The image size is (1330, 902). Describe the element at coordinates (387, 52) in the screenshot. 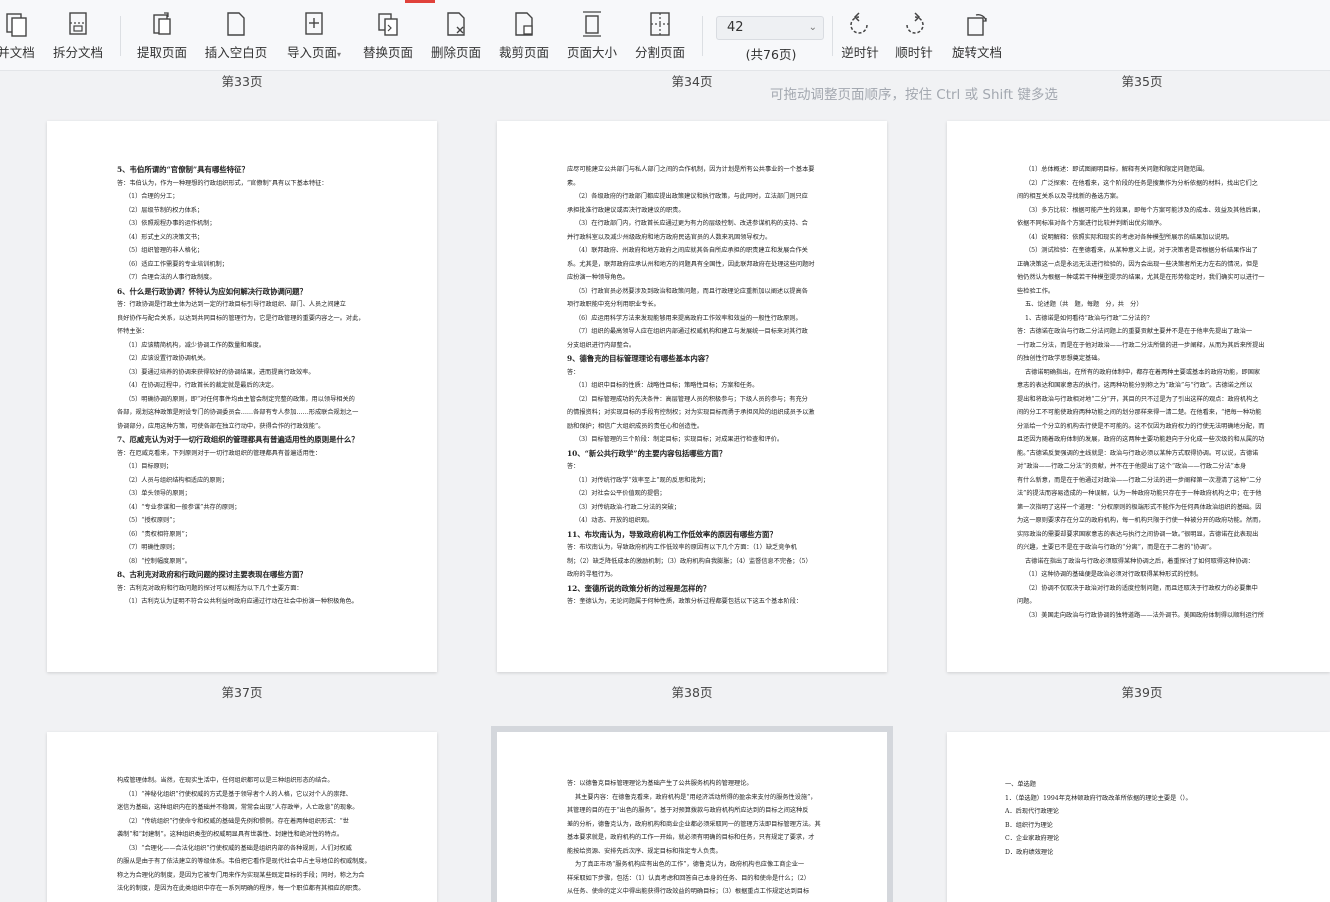

I see `replace-page-label: 替换页面` at that location.